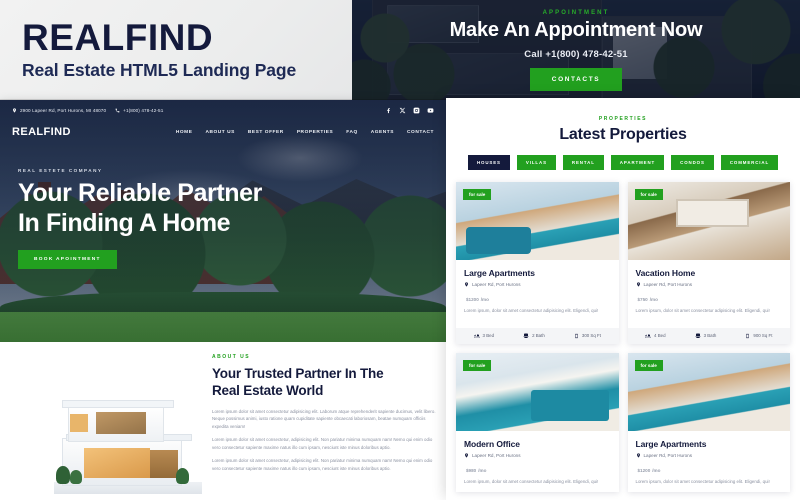 This screenshot has width=800, height=500. Describe the element at coordinates (538, 336) in the screenshot. I see `feature-label: 2 Bath` at that location.